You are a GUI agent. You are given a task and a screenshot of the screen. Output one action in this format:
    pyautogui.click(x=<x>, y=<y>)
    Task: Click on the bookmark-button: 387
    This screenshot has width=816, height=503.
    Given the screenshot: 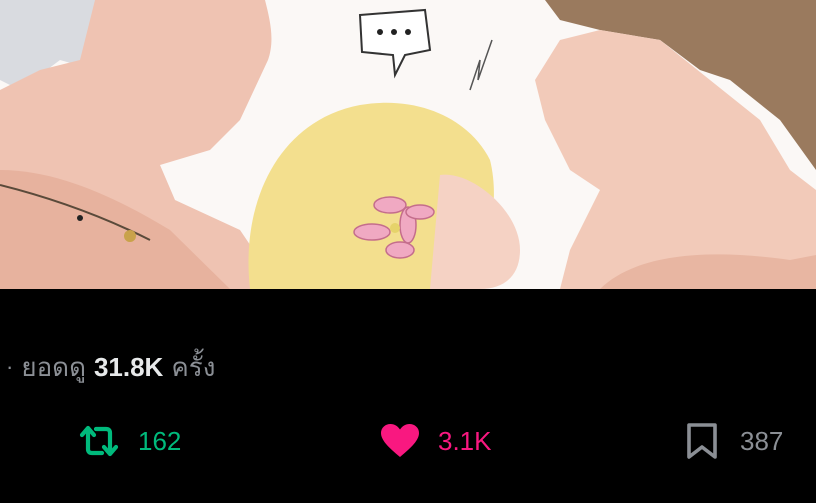 What is the action you would take?
    pyautogui.click(x=734, y=441)
    